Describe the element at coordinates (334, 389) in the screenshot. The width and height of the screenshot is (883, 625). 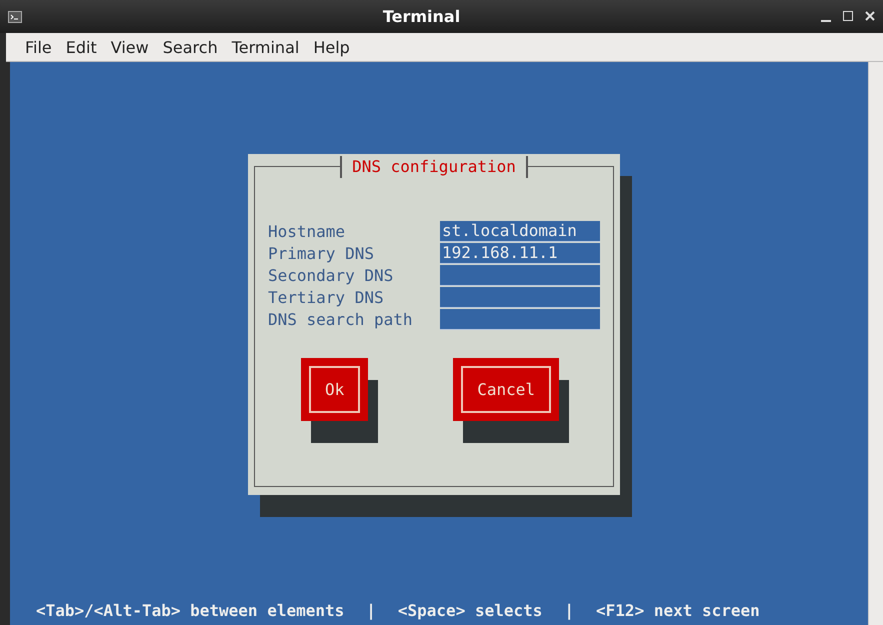
I see `dialog-button: Ok` at that location.